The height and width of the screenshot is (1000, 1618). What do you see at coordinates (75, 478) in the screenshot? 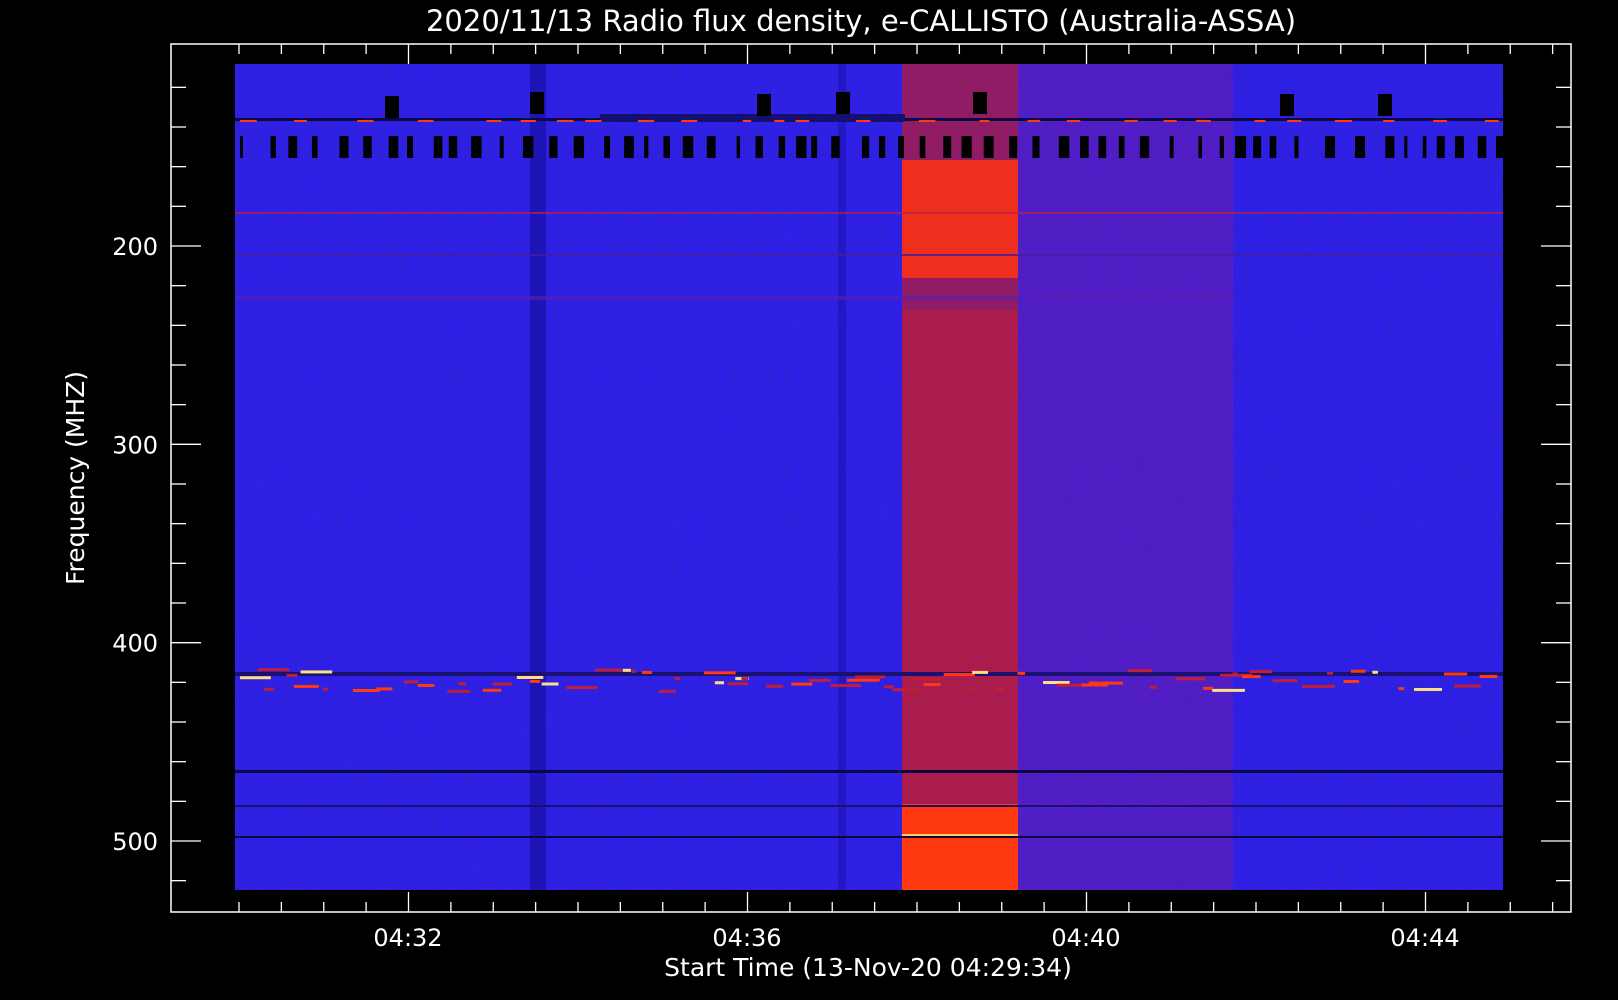
I see `y-axis-title: Frequency (MHZ)` at bounding box center [75, 478].